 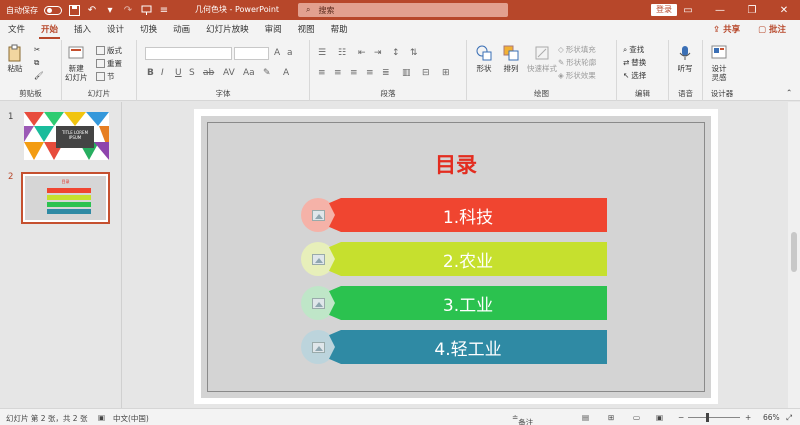 What do you see at coordinates (726, 29) in the screenshot?
I see `share-button: ⇪ 共享` at bounding box center [726, 29].